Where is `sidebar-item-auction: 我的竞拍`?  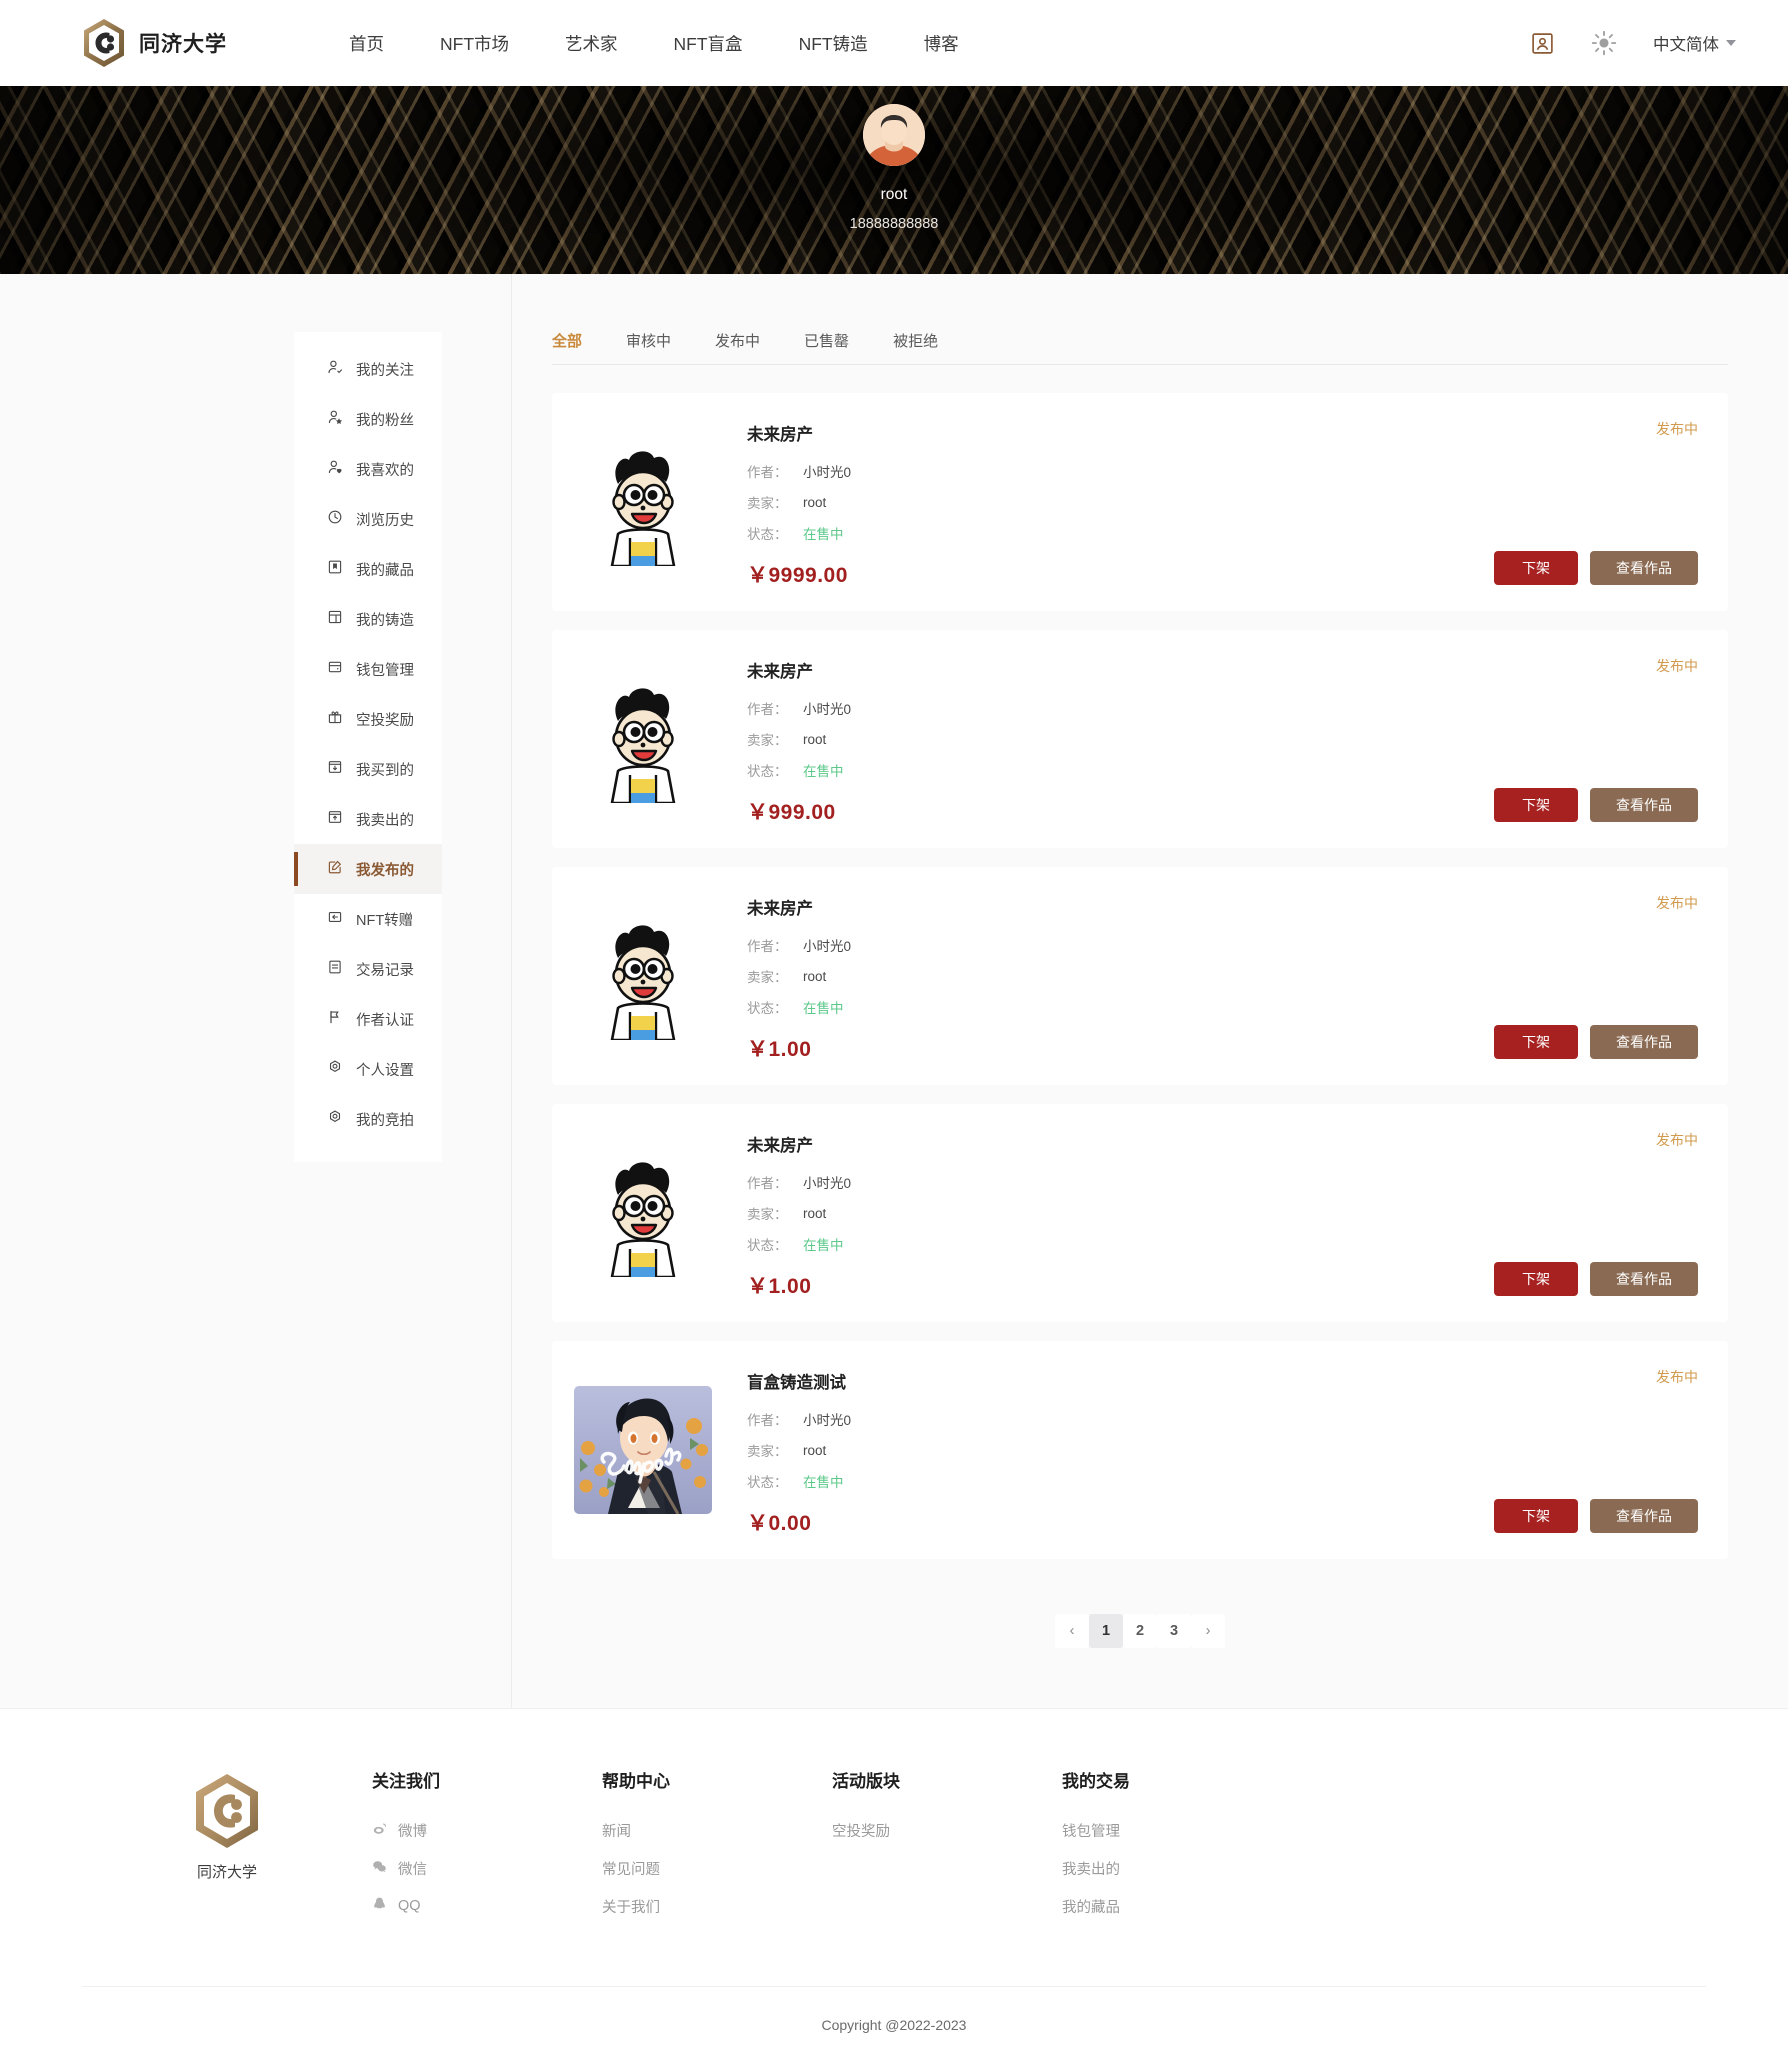 sidebar-item-auction: 我的竞拍 is located at coordinates (368, 1119).